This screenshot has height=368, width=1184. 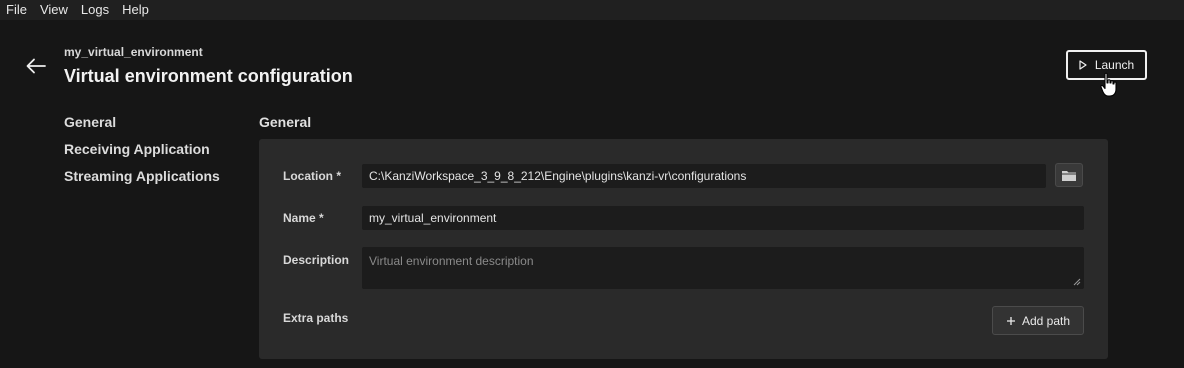 I want to click on name-label: Name *, so click(x=303, y=218).